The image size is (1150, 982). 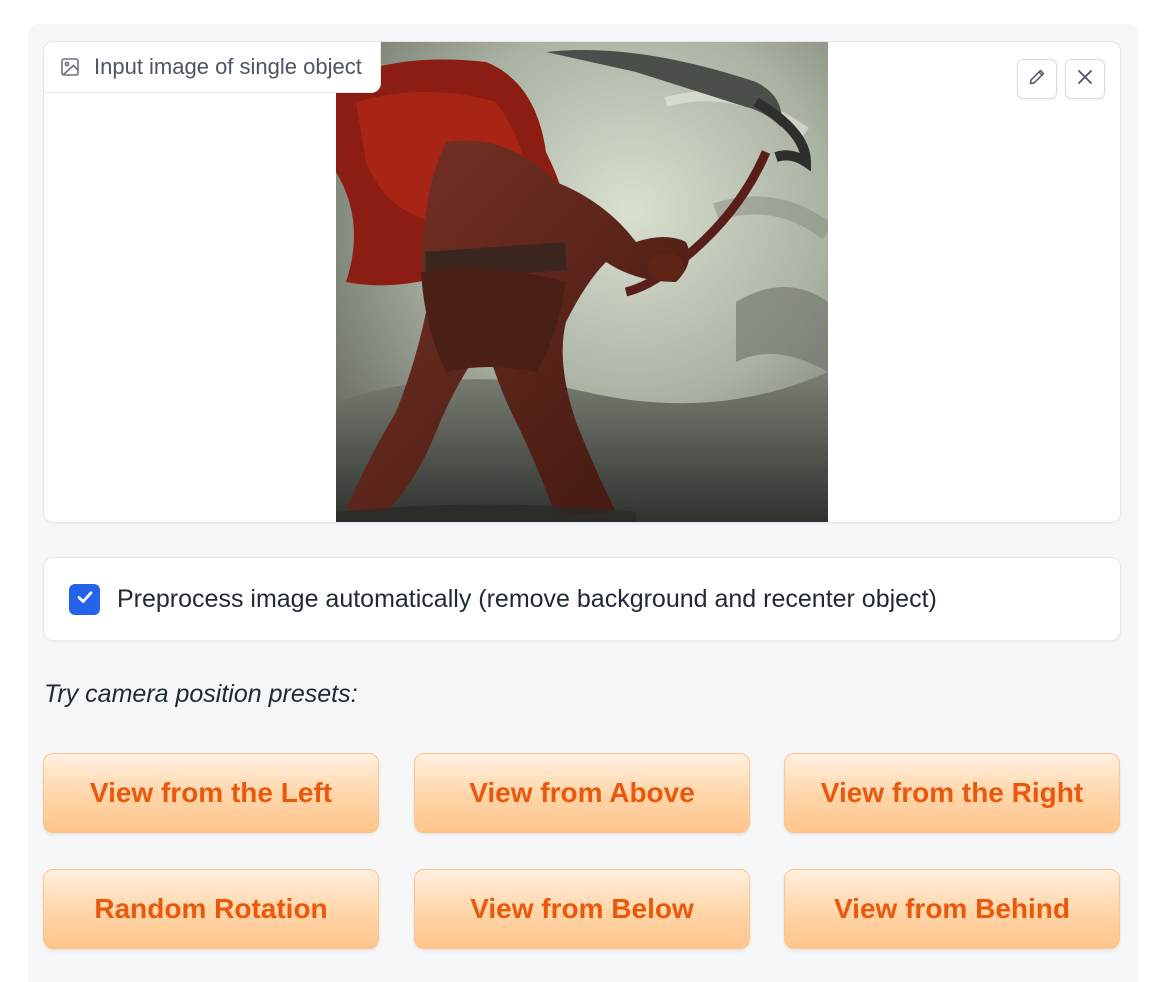 I want to click on pencil-icon, so click(x=1037, y=79).